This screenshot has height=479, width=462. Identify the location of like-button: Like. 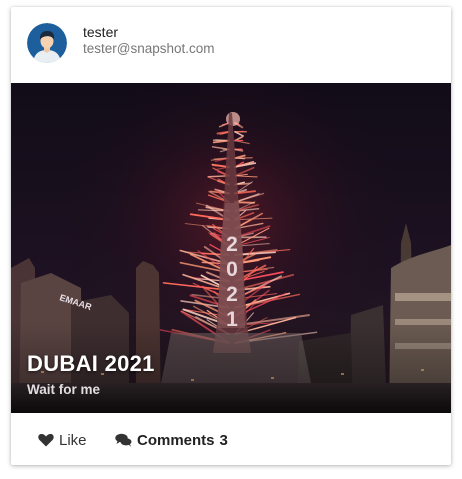
(62, 440).